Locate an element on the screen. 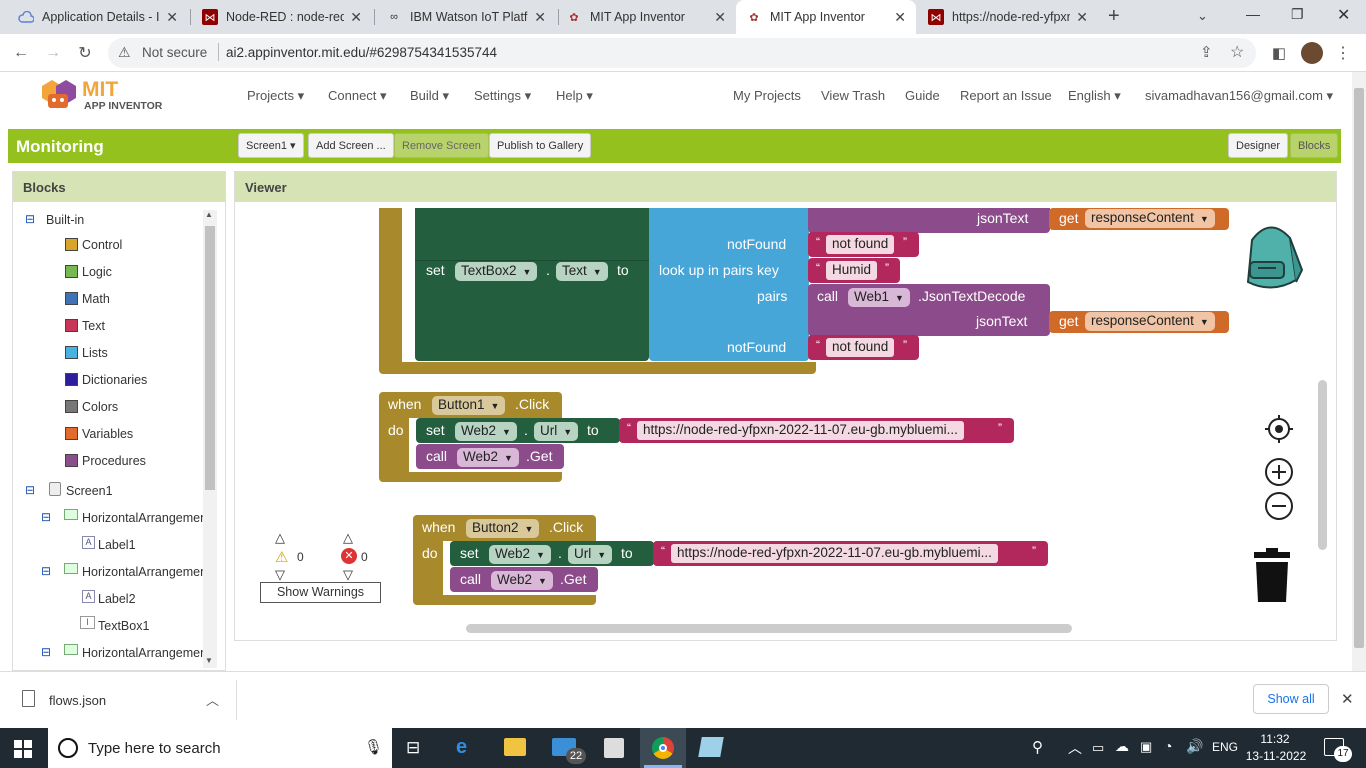  warning-up-arrow-icon: △ is located at coordinates (280, 538).